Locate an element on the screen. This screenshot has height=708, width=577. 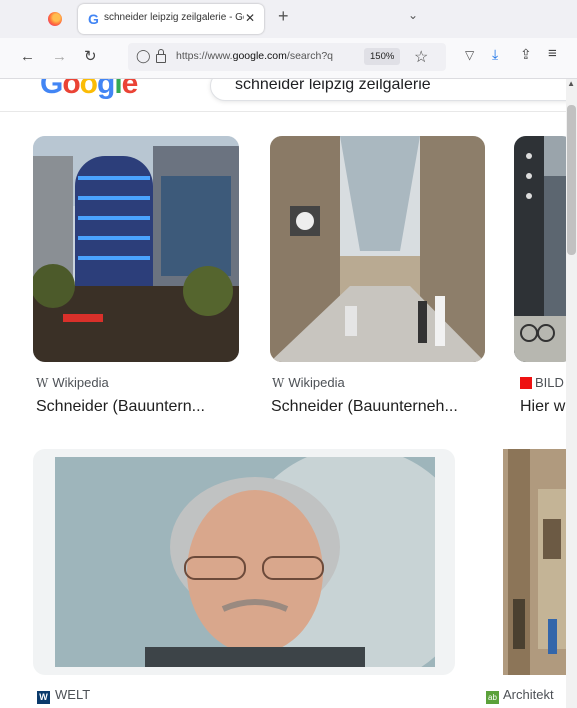
url-bar: ◯ https://www.google.com/search?q 150% ☆ is located at coordinates (287, 57).